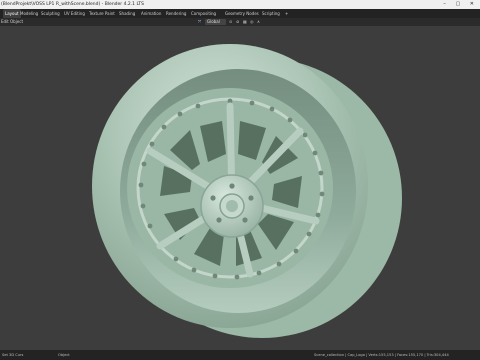  I want to click on window-controls: – ▢ ✕, so click(460, 4).